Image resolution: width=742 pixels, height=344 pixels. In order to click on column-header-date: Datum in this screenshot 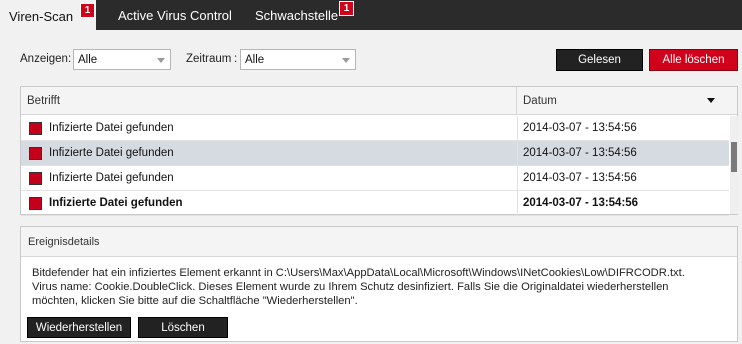, I will do `click(623, 101)`.